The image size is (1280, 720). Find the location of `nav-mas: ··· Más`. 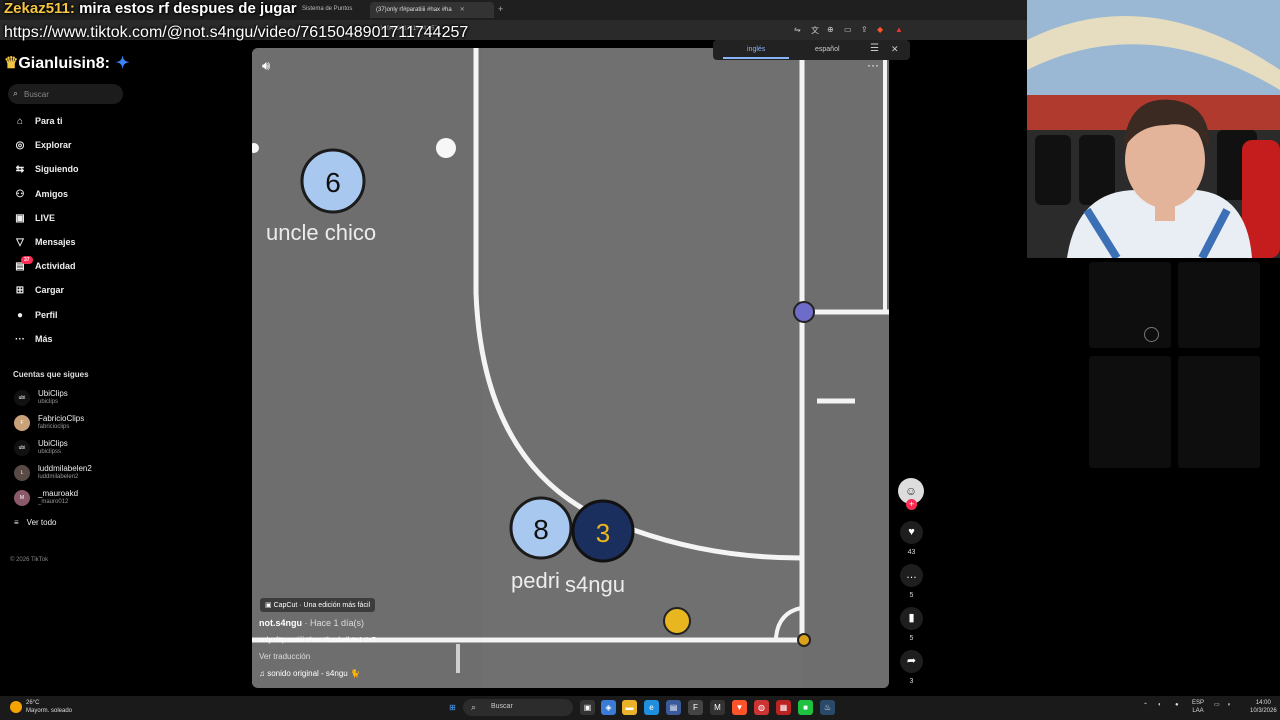

nav-mas: ··· Más is located at coordinates (72, 343).